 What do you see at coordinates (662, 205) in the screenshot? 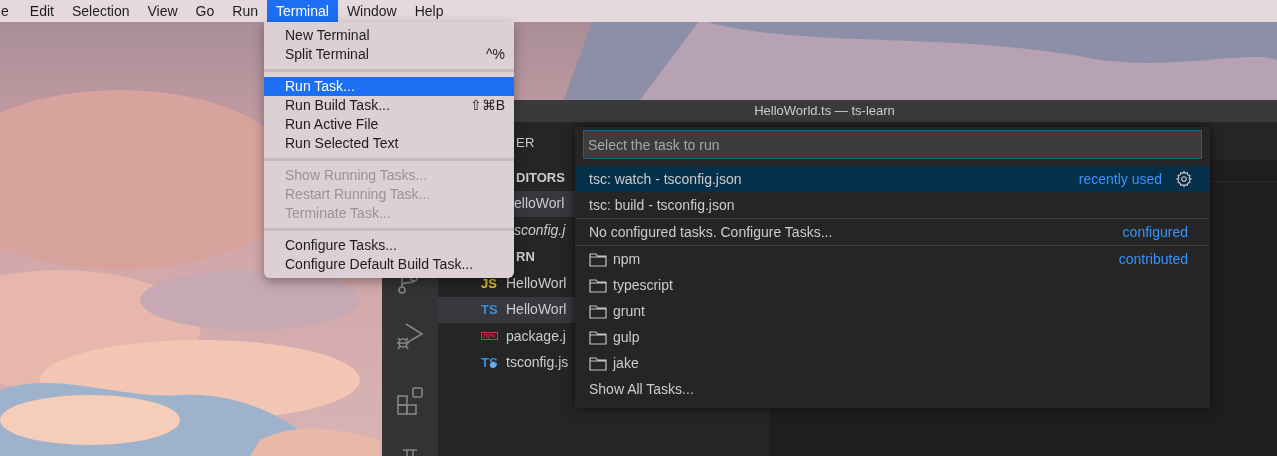
I see `task-label: tsc: build - tsconfig.json` at bounding box center [662, 205].